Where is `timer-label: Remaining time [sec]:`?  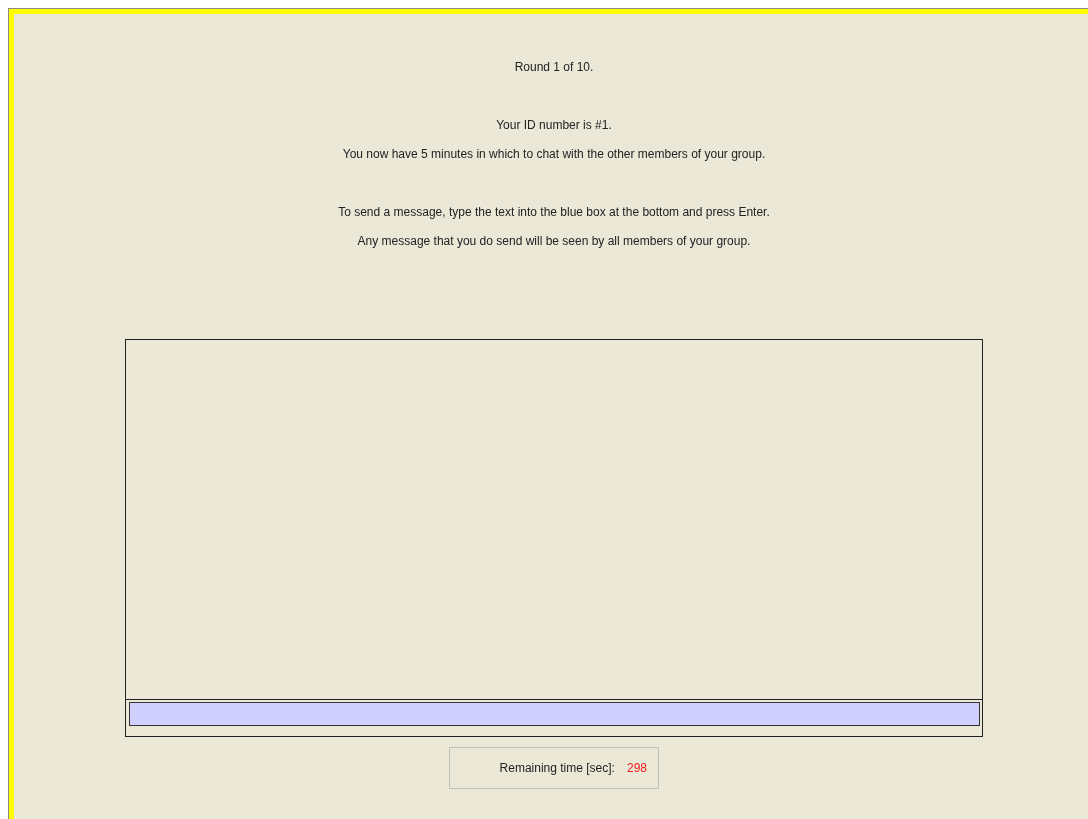 timer-label: Remaining time [sec]: is located at coordinates (557, 768).